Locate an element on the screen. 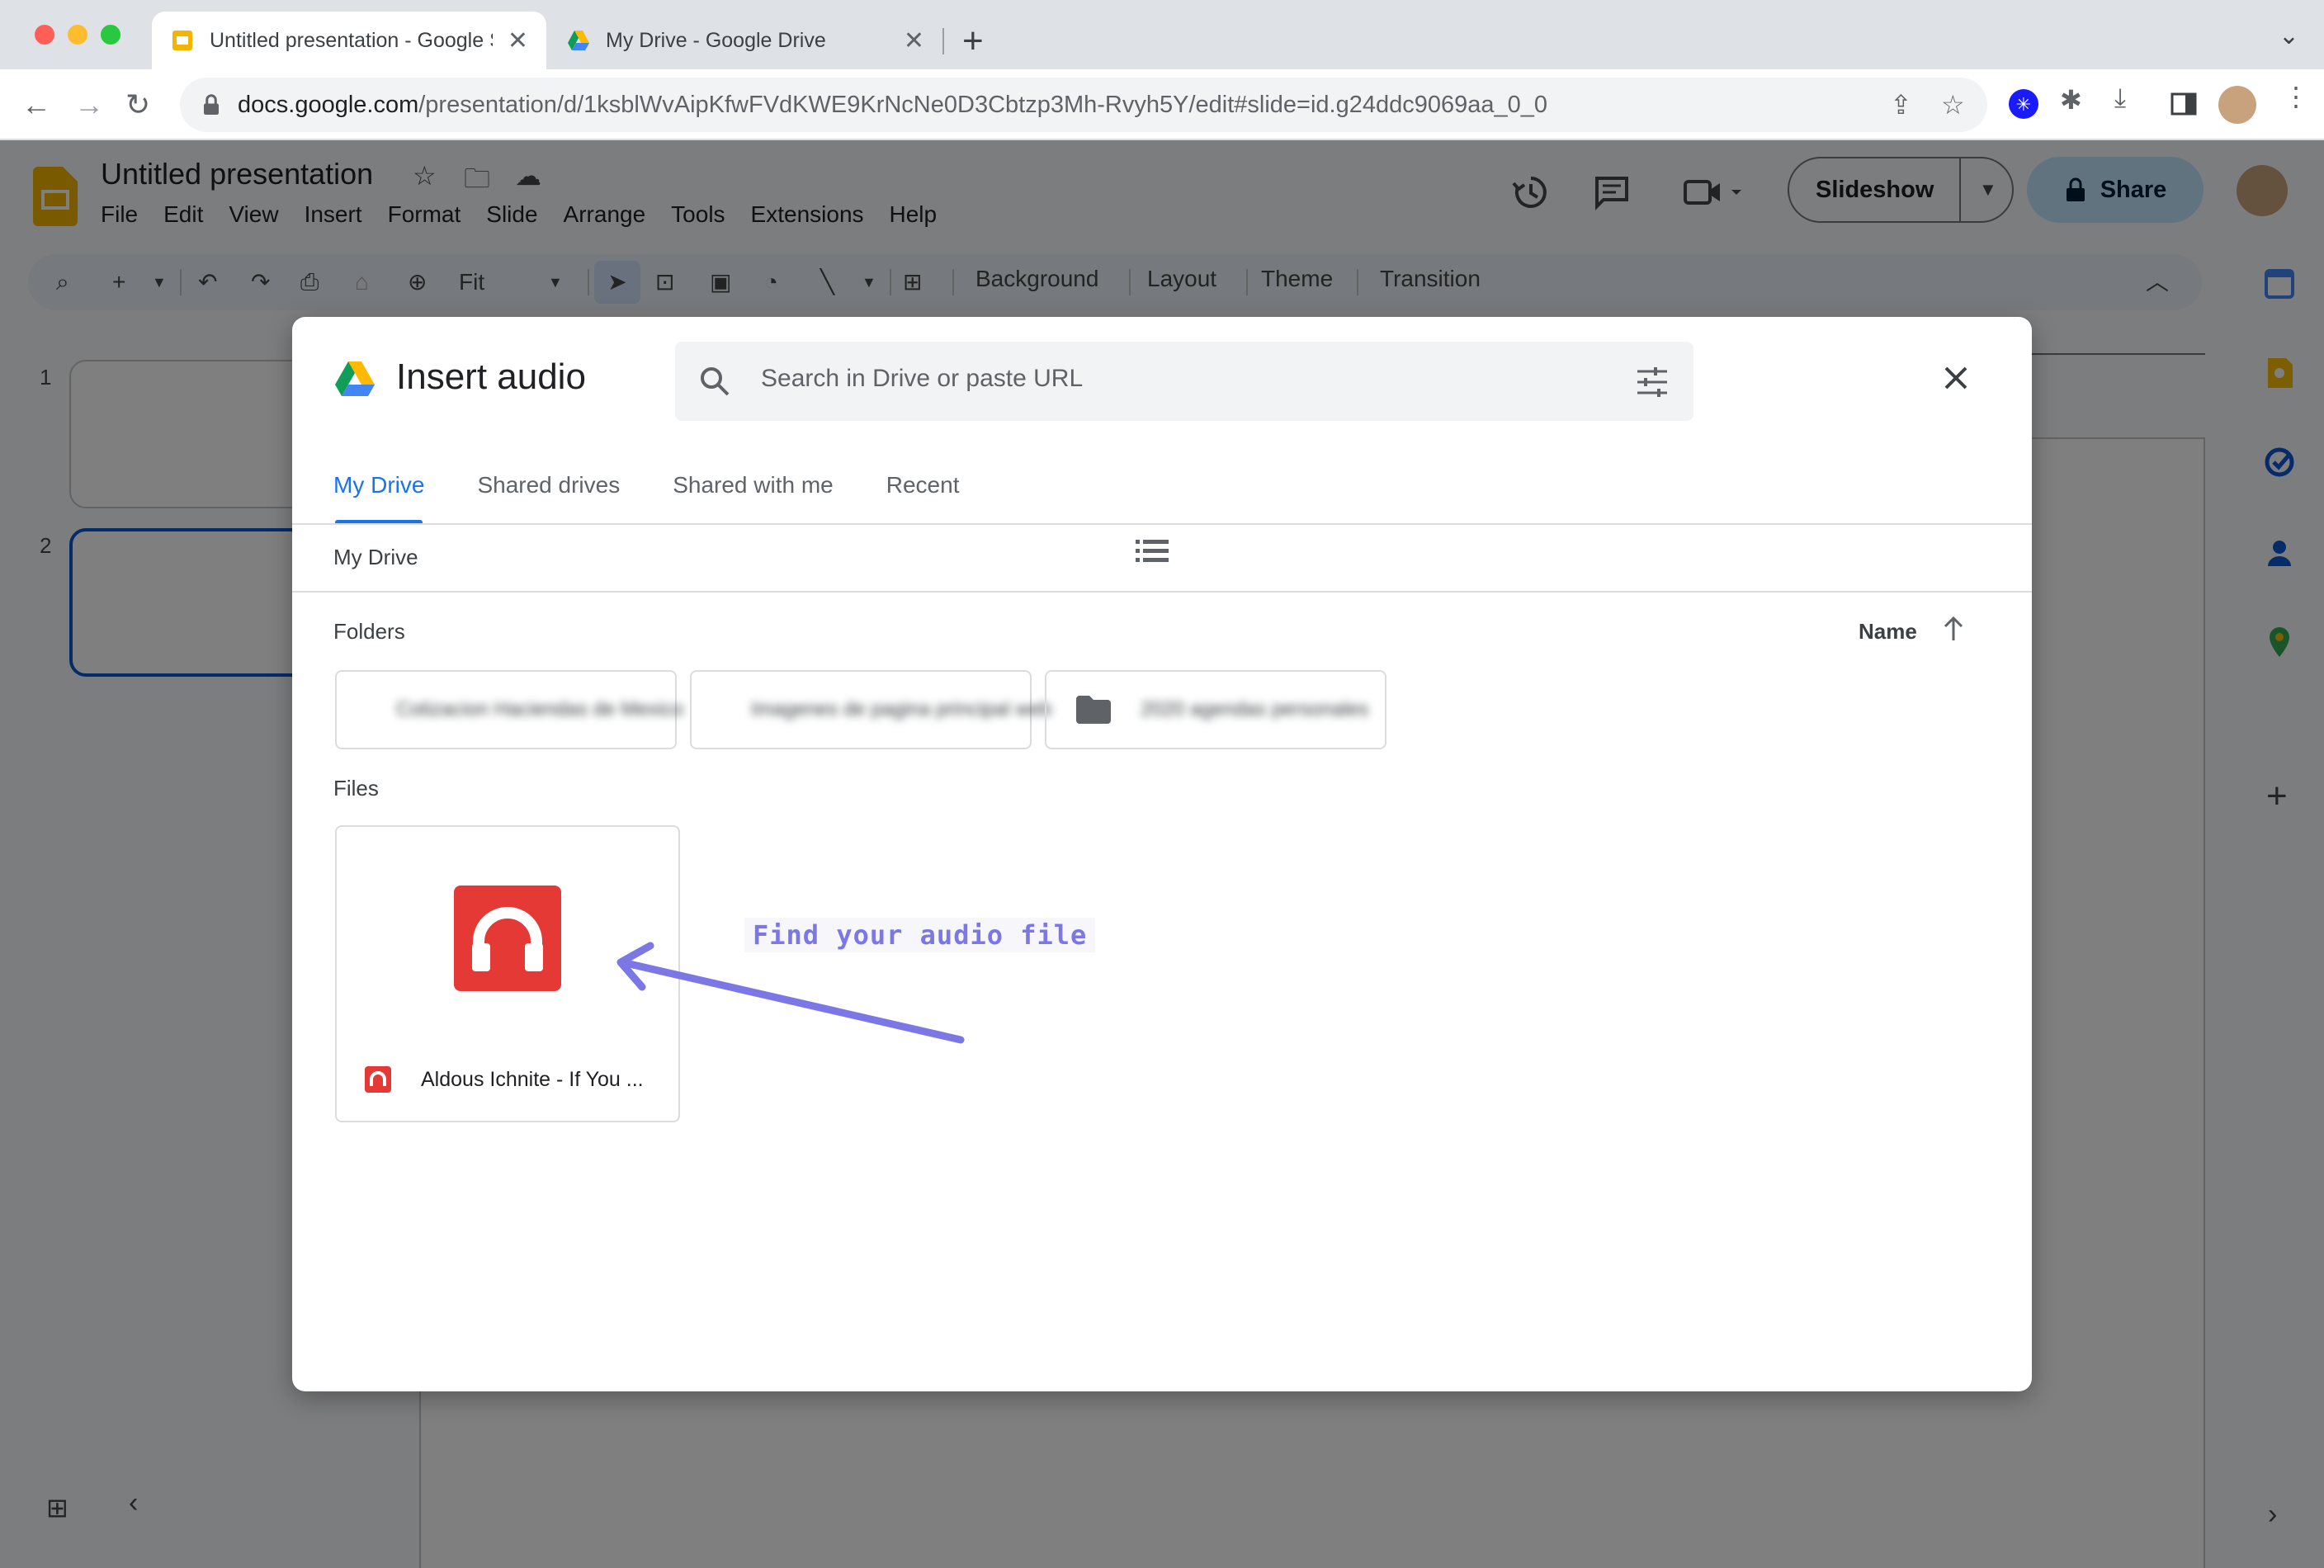 The height and width of the screenshot is (1568, 2324). tab-separator is located at coordinates (943, 41).